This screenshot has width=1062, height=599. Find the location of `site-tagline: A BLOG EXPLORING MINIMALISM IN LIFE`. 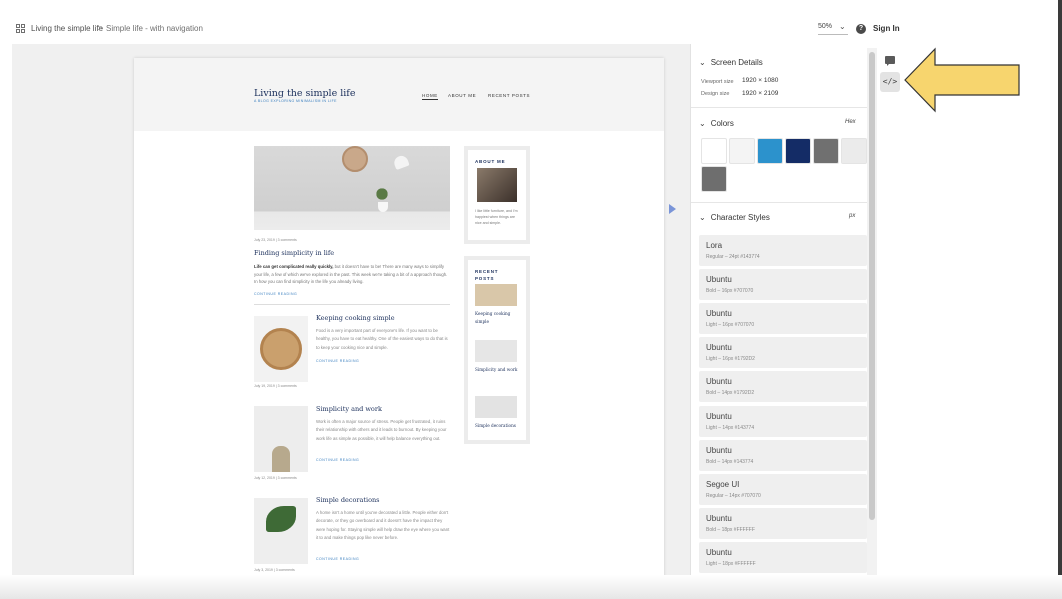

site-tagline: A BLOG EXPLORING MINIMALISM IN LIFE is located at coordinates (295, 101).